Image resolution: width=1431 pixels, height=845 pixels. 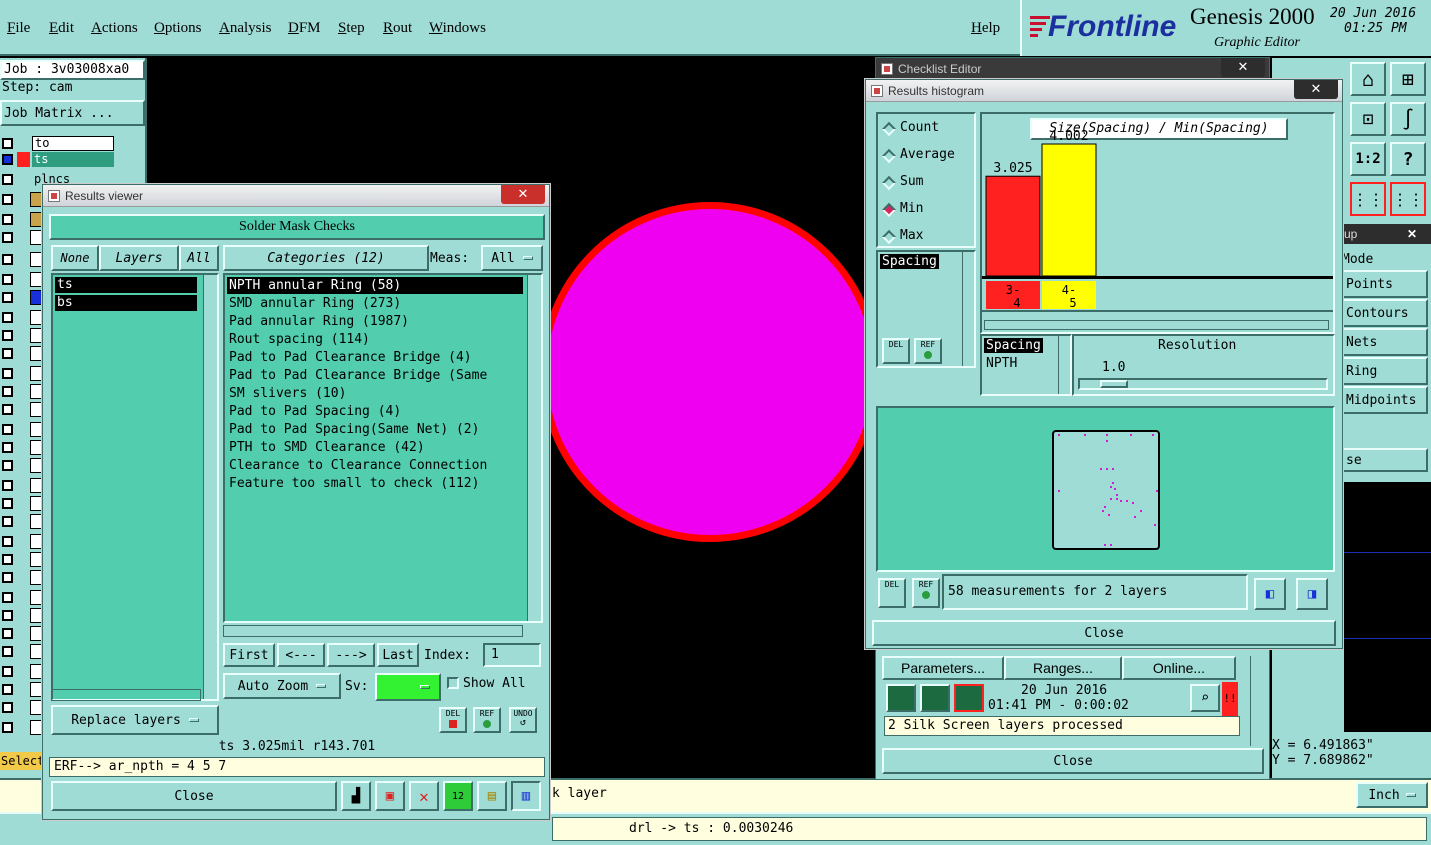 What do you see at coordinates (1385, 460) in the screenshot?
I see `close-fragment-button: se` at bounding box center [1385, 460].